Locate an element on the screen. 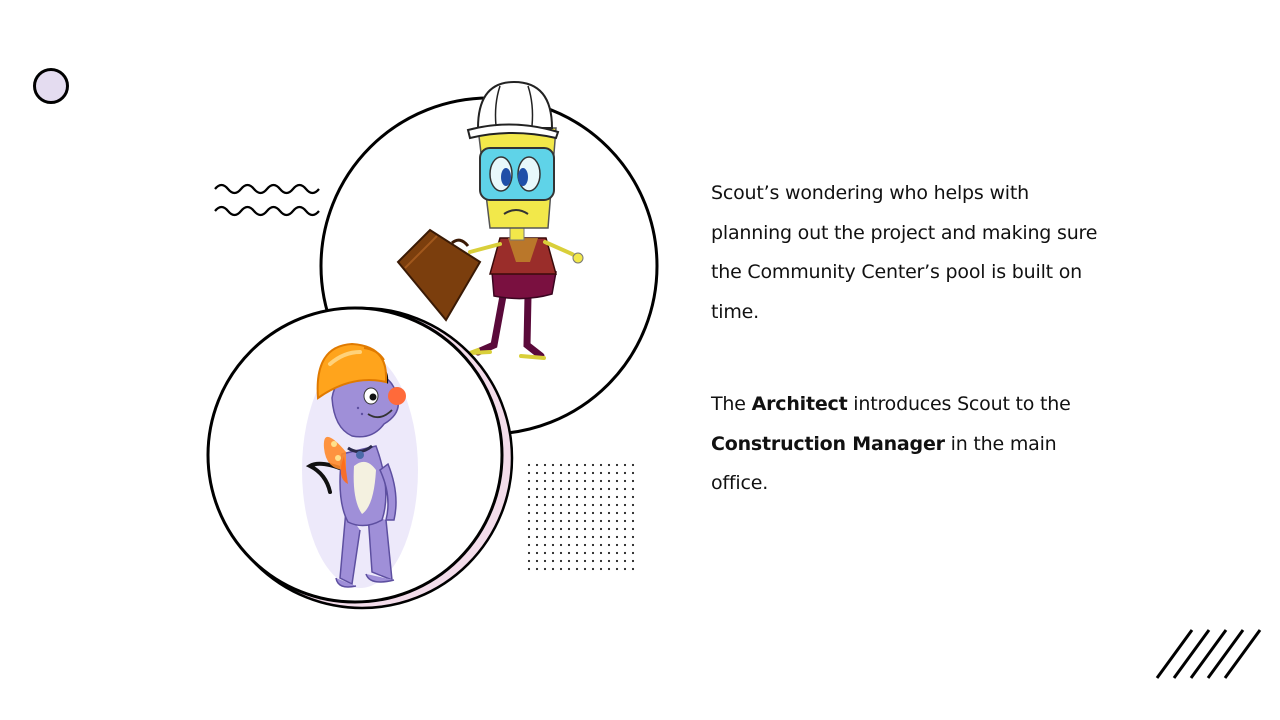 This screenshot has width=1280, height=720. paragraph-text: The is located at coordinates (731, 404).